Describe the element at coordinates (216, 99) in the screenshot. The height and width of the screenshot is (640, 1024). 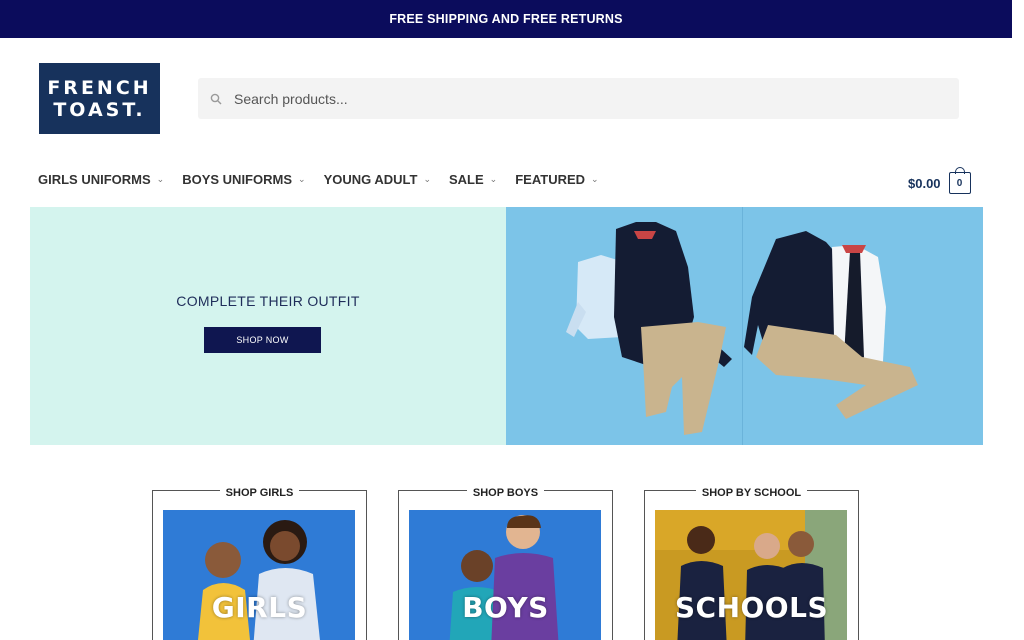
I see `search-icon` at that location.